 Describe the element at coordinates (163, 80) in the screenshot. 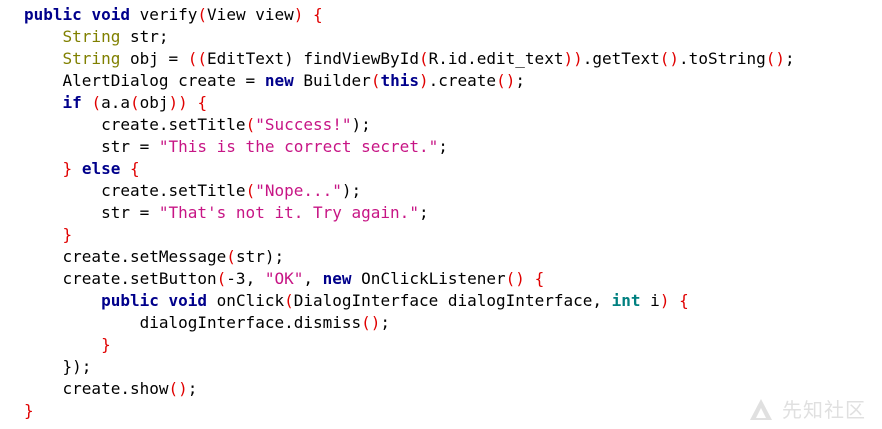

I see `code-token: AlertDialog create =` at that location.